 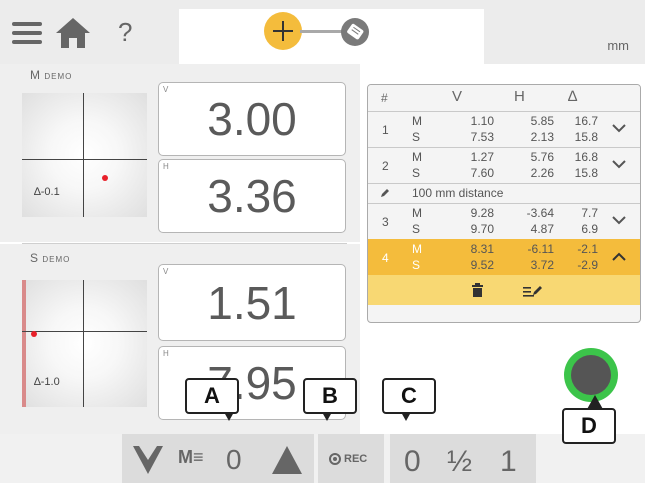 What do you see at coordinates (482, 265) in the screenshot?
I see `row-s-v: 9.52` at bounding box center [482, 265].